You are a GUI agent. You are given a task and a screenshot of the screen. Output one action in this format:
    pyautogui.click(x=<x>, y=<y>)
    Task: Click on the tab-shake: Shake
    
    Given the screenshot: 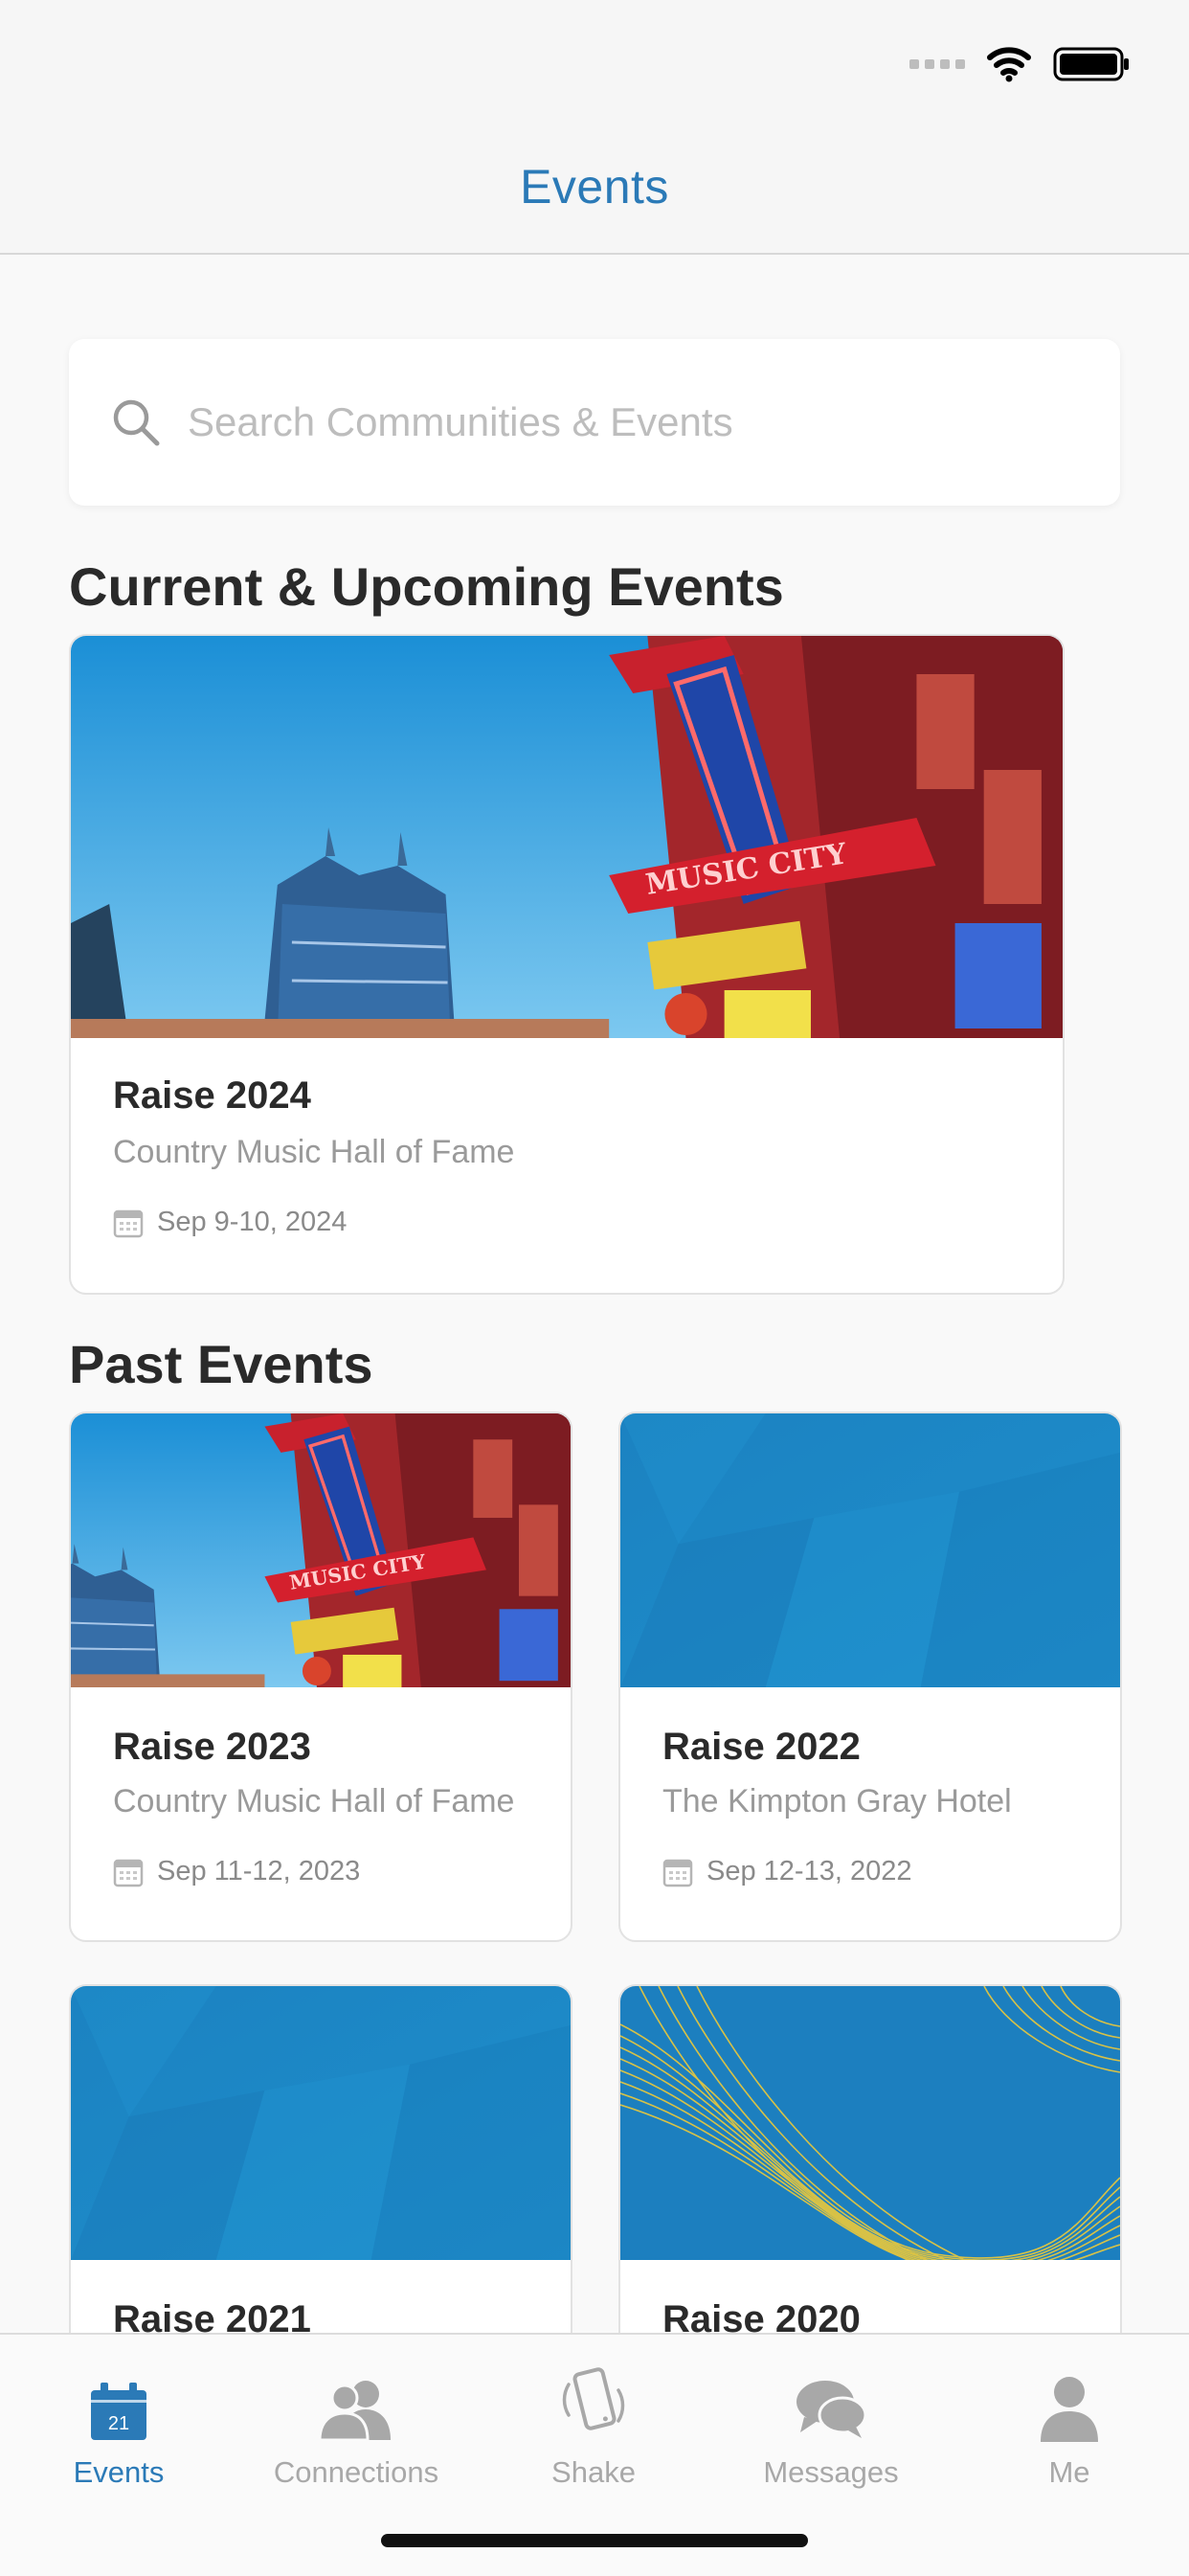 What is the action you would take?
    pyautogui.click(x=593, y=2423)
    